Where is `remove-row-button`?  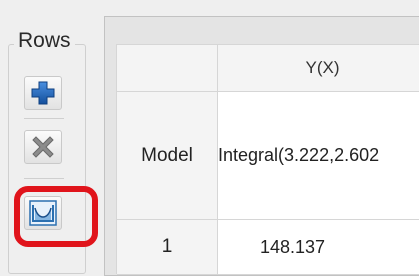
remove-row-button is located at coordinates (43, 147).